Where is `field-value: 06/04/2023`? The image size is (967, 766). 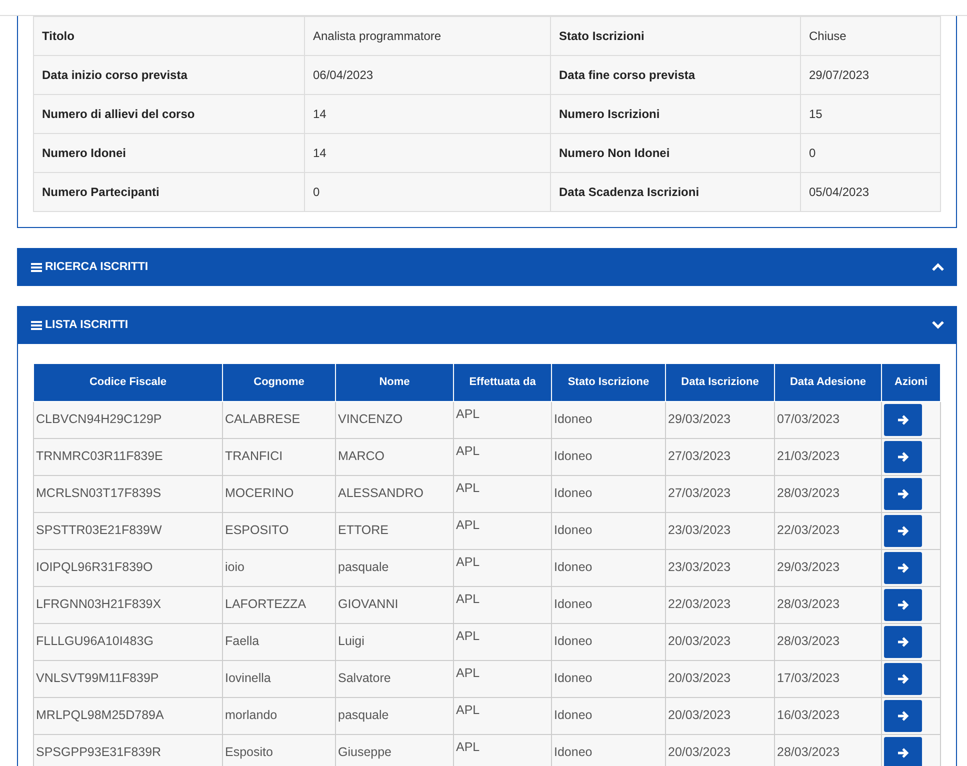 field-value: 06/04/2023 is located at coordinates (427, 75).